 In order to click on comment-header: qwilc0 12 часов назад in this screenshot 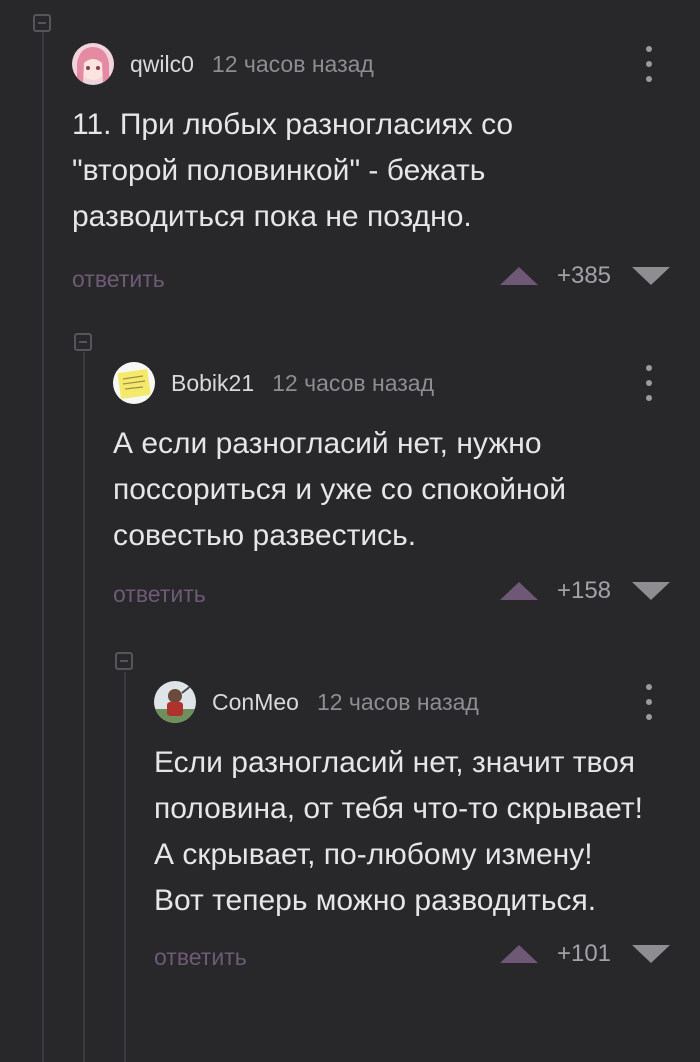, I will do `click(386, 64)`.